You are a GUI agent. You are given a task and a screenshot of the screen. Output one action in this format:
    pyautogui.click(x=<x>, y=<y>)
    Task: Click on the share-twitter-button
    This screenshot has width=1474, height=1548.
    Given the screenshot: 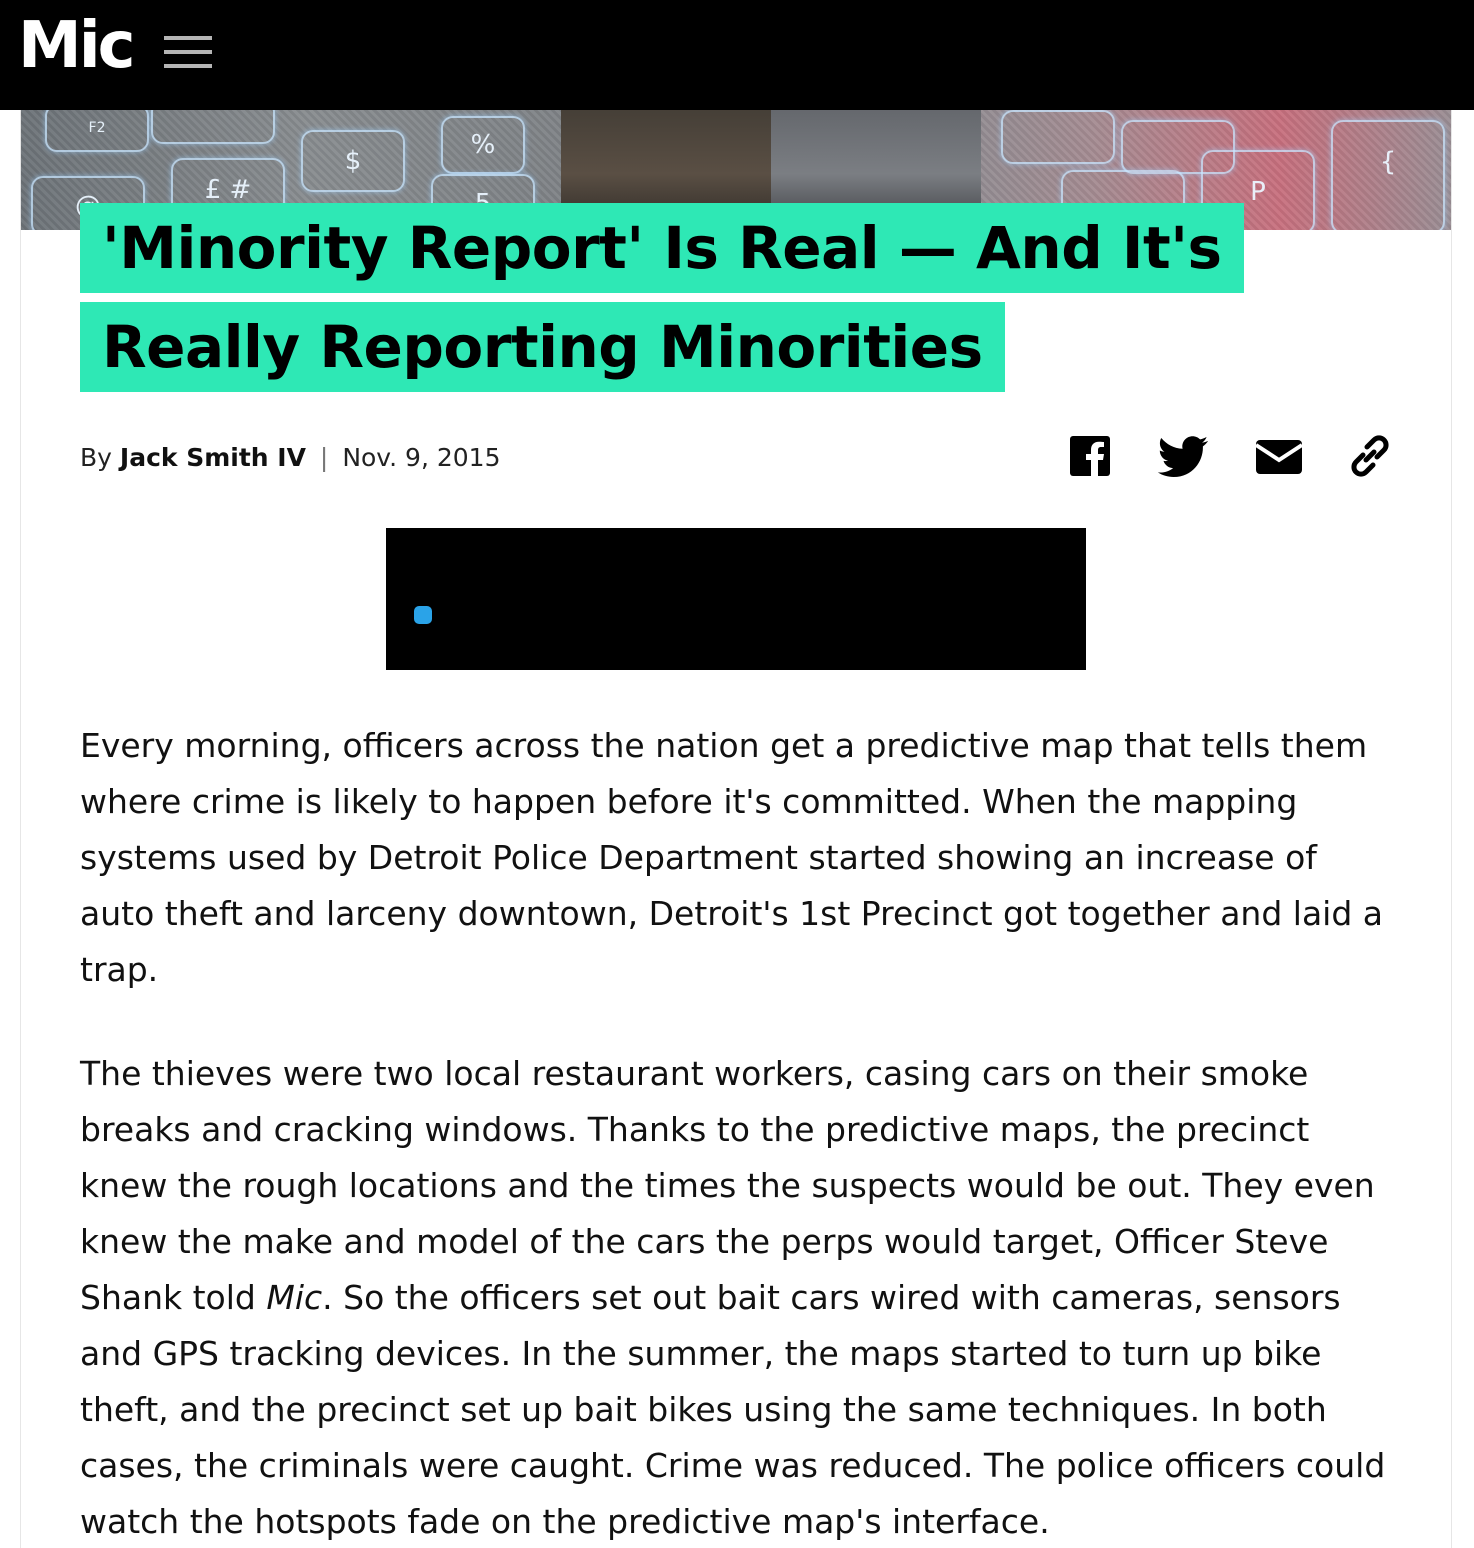 What is the action you would take?
    pyautogui.click(x=1183, y=456)
    